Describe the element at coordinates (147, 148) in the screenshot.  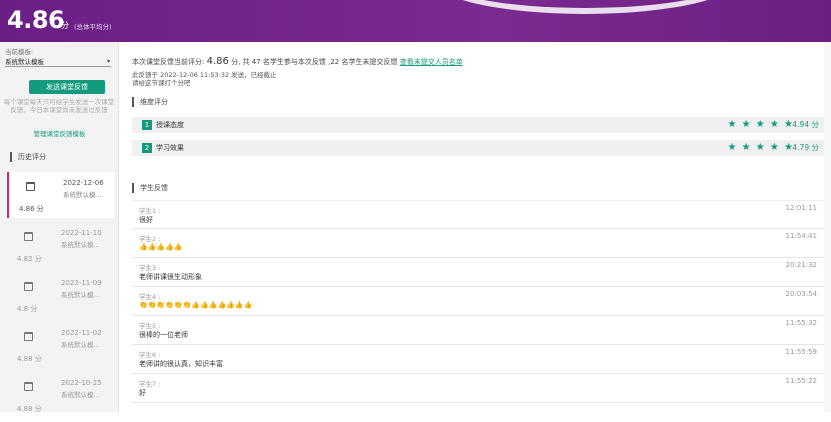
I see `dimension-number: 2` at that location.